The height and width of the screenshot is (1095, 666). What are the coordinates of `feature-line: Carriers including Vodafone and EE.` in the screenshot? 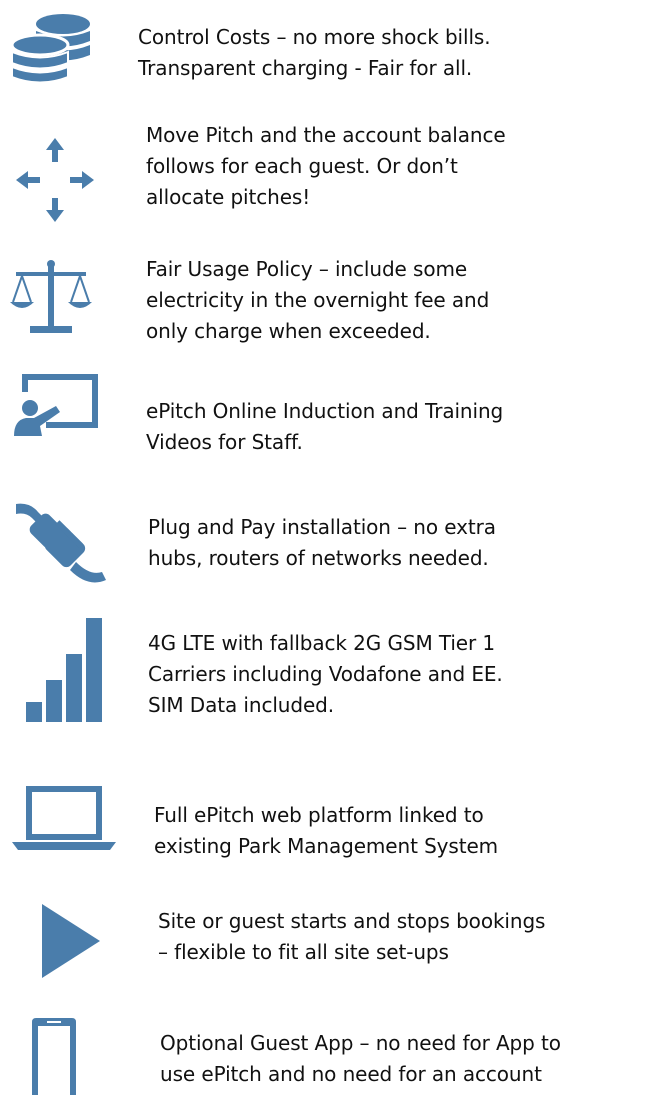 It's located at (325, 674).